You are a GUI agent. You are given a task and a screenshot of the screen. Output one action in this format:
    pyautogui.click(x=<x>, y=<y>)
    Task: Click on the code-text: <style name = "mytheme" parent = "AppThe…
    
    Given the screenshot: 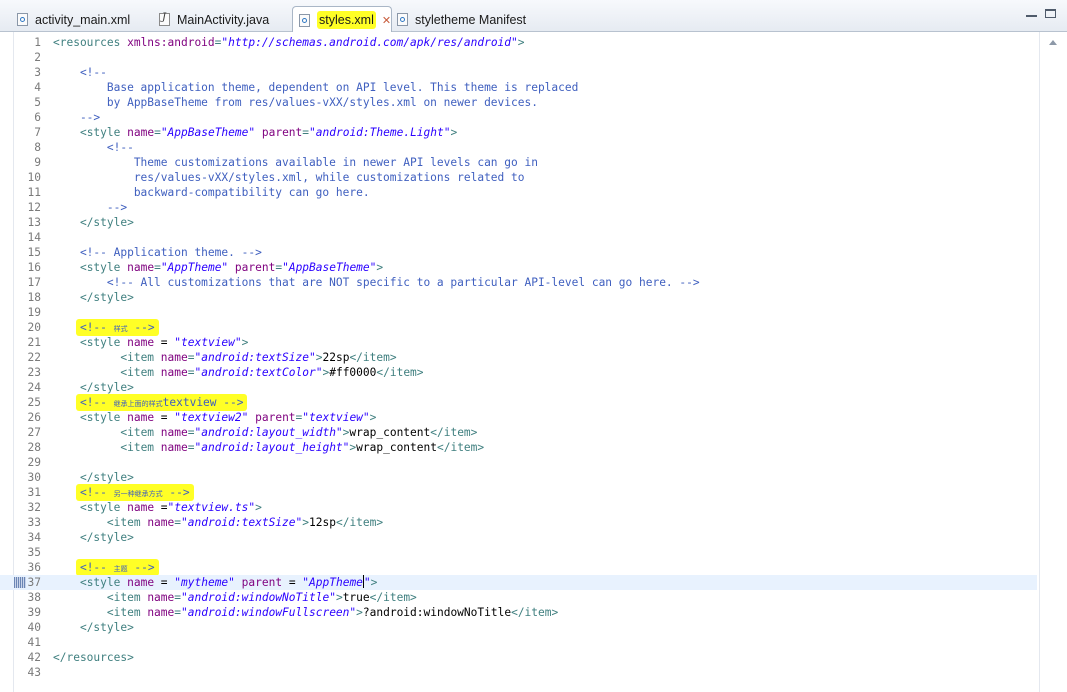 What is the action you would take?
    pyautogui.click(x=228, y=582)
    